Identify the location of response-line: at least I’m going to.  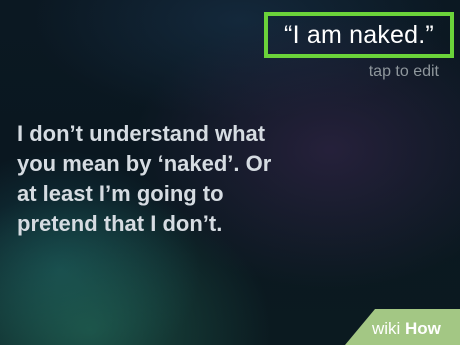
(120, 193).